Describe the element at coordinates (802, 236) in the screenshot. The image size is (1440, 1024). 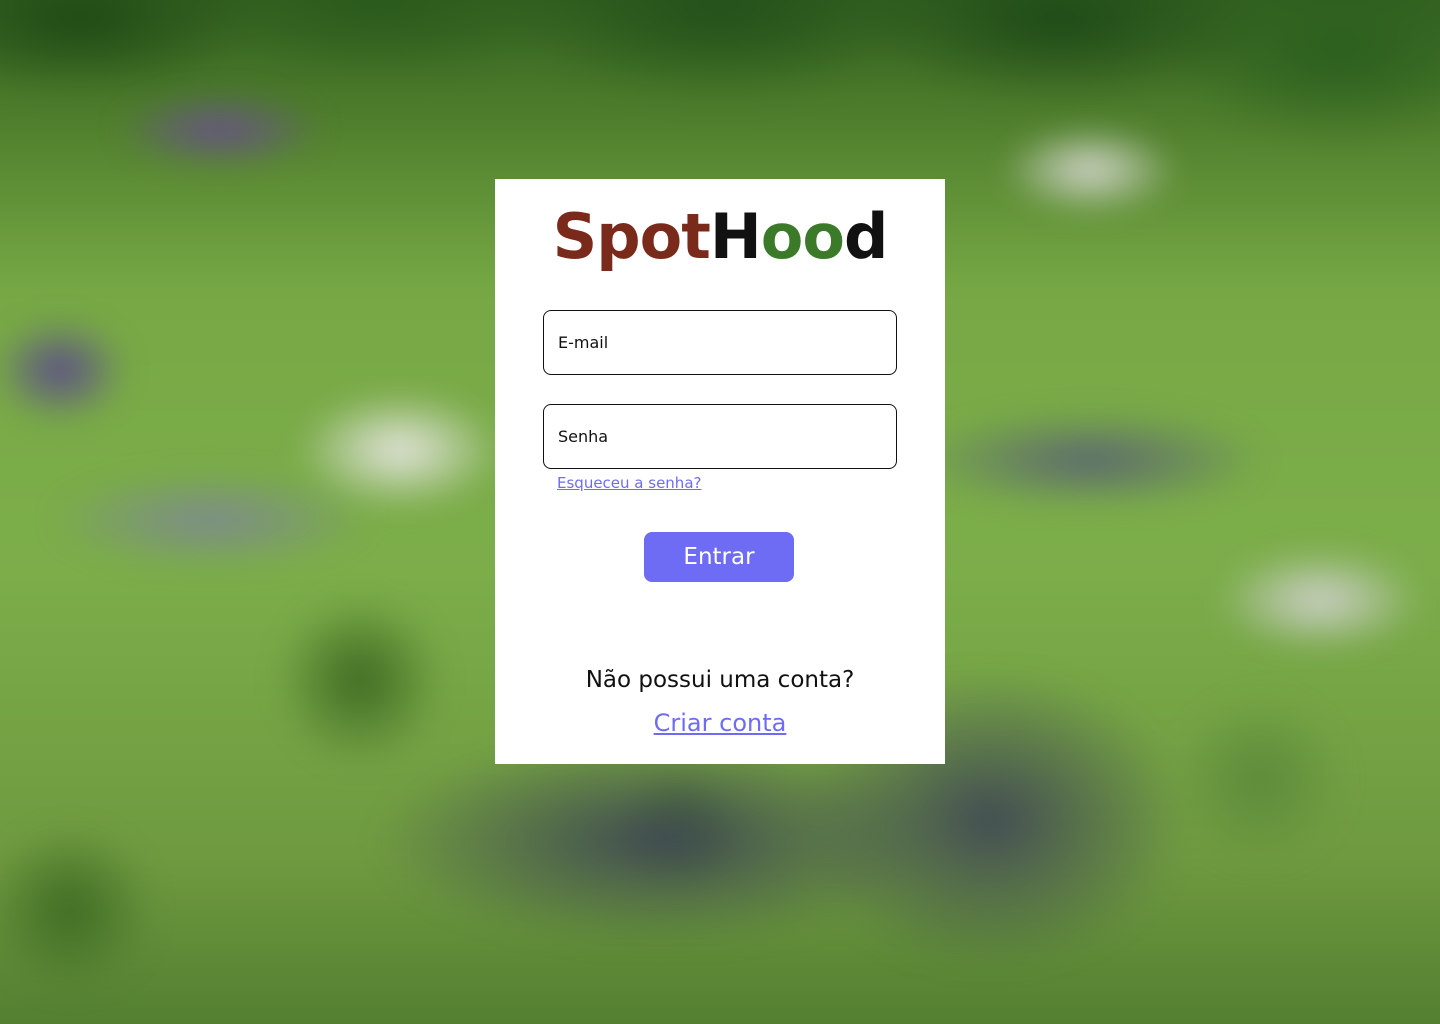
I see `logo-part-oo: oo` at that location.